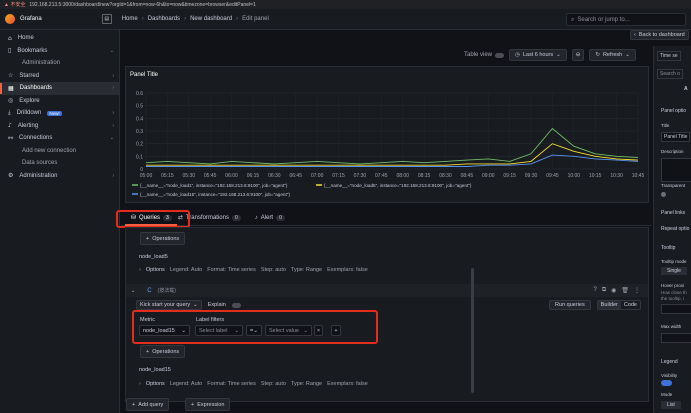 The width and height of the screenshot is (691, 413). Describe the element at coordinates (676, 309) in the screenshot. I see `hover-proximity-input` at that location.